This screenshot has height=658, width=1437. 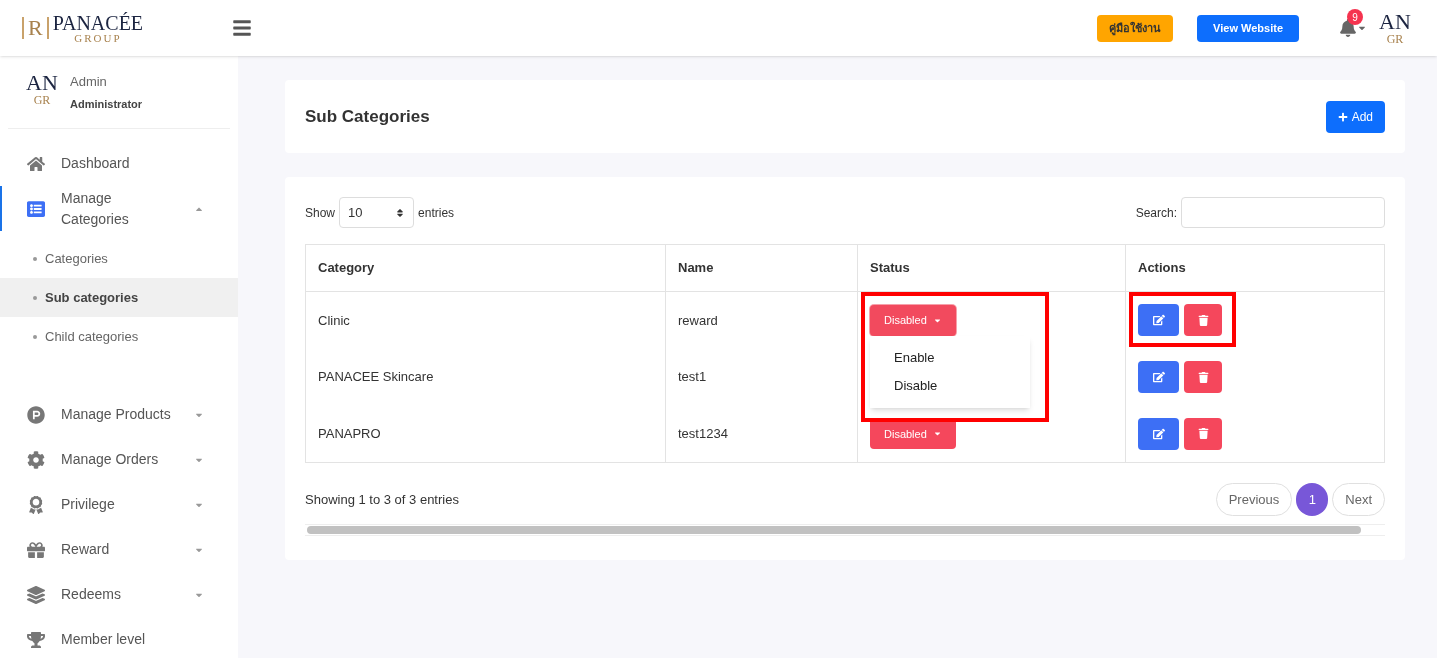 I want to click on sidebar-item: Manage Orders, so click(x=119, y=459).